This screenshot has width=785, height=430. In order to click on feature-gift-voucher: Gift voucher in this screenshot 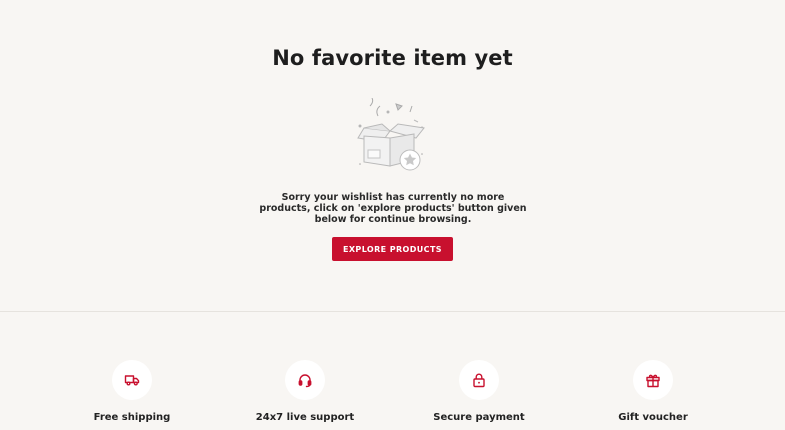, I will do `click(653, 391)`.